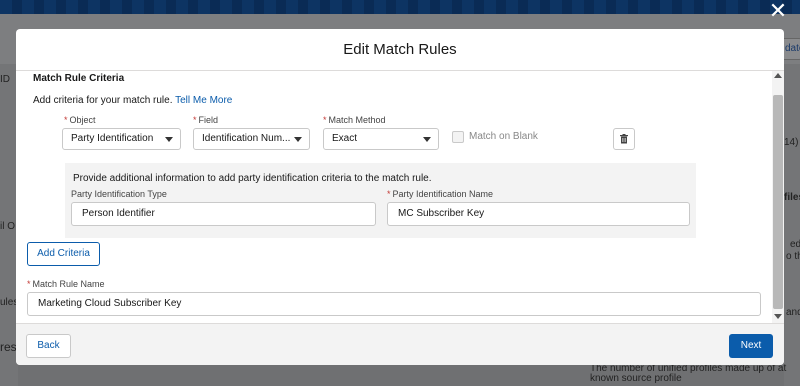  What do you see at coordinates (778, 316) in the screenshot?
I see `scroll-down-icon` at bounding box center [778, 316].